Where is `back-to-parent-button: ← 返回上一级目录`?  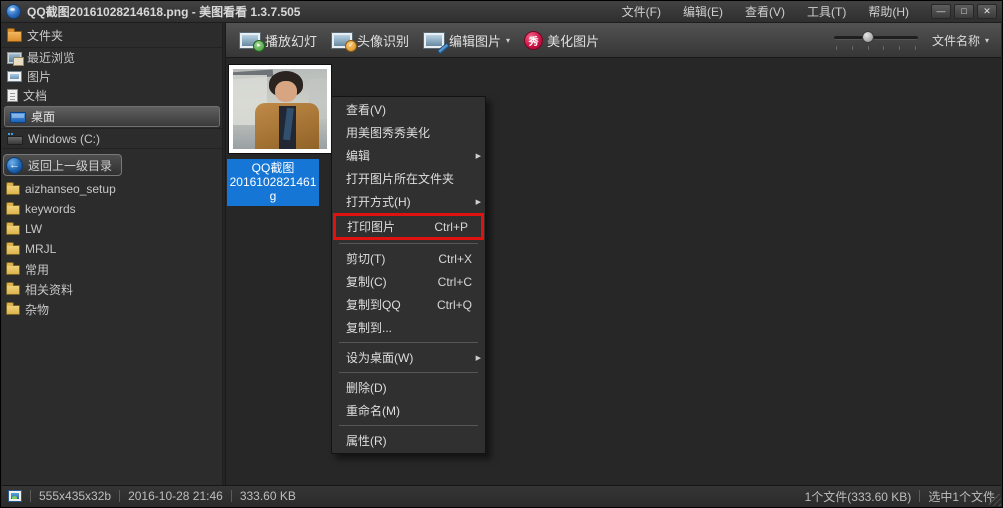 back-to-parent-button: ← 返回上一级目录 is located at coordinates (63, 165).